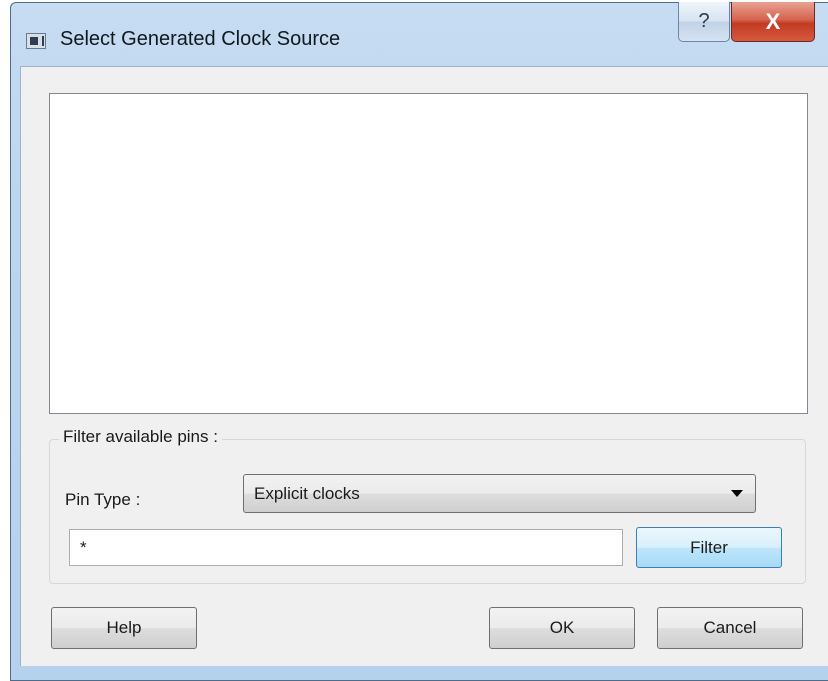 The width and height of the screenshot is (828, 681). What do you see at coordinates (737, 493) in the screenshot?
I see `chevron-down-icon` at bounding box center [737, 493].